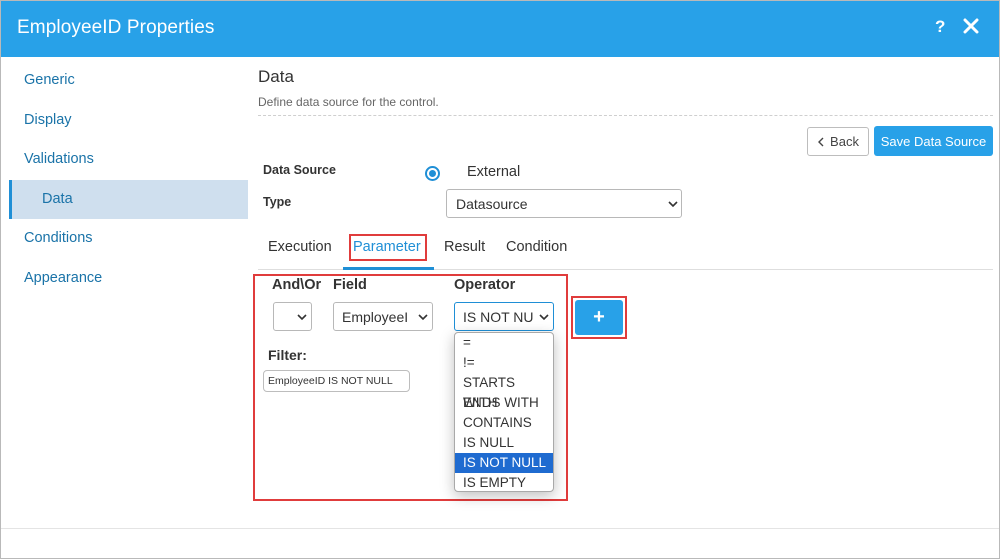 The image size is (1000, 559). Describe the element at coordinates (498, 317) in the screenshot. I see `operator-select-value: IS NOT NU` at that location.